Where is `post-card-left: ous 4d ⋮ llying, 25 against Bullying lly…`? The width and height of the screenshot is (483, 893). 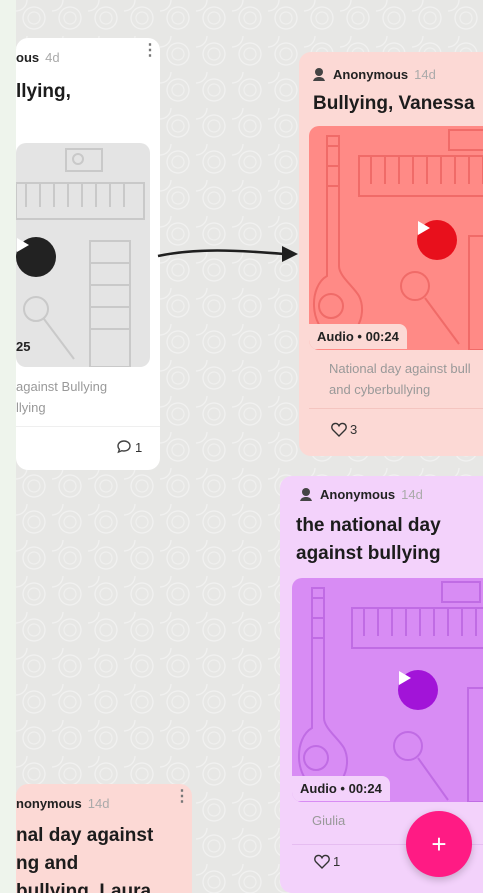
post-card-left: ous 4d ⋮ llying, 25 against Bullying lly… is located at coordinates (88, 254).